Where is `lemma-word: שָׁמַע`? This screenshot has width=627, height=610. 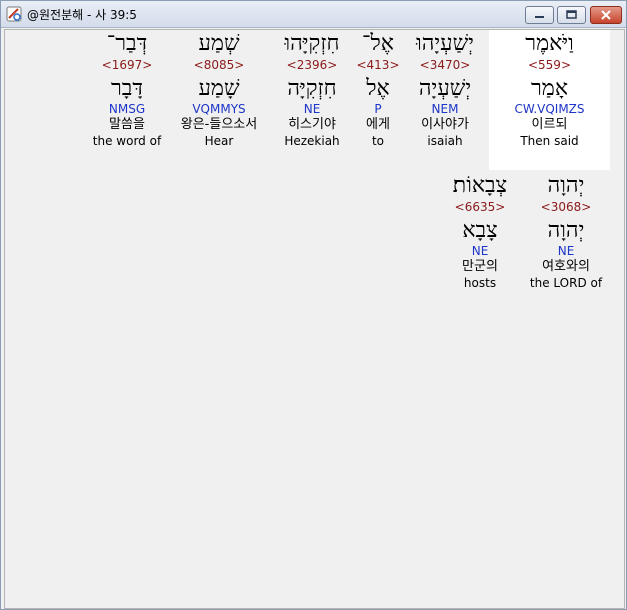
lemma-word: שָׁמַע is located at coordinates (219, 88).